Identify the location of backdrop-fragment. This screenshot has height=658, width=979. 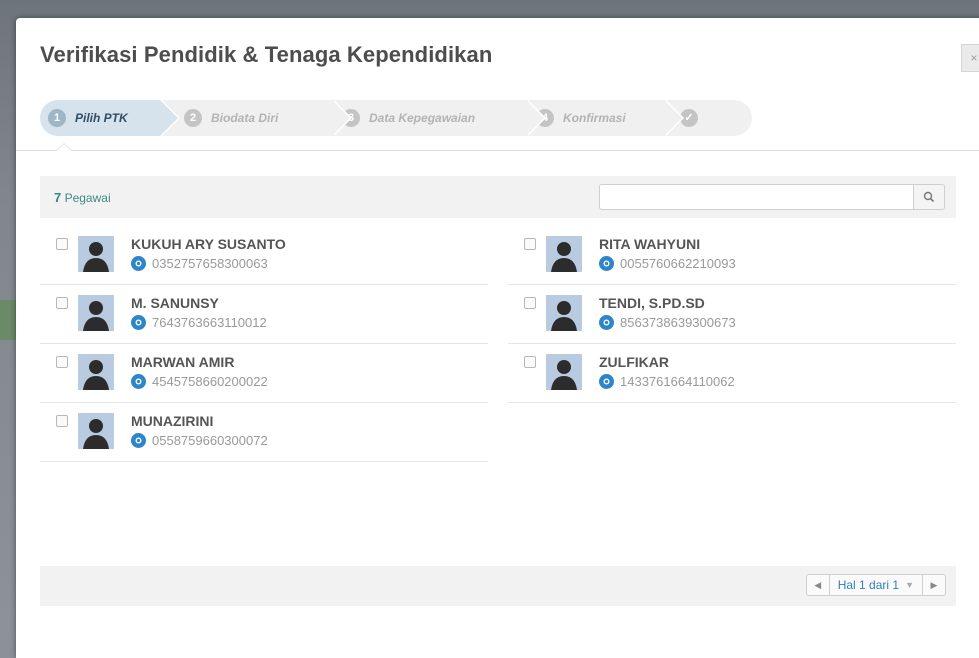
(8, 320).